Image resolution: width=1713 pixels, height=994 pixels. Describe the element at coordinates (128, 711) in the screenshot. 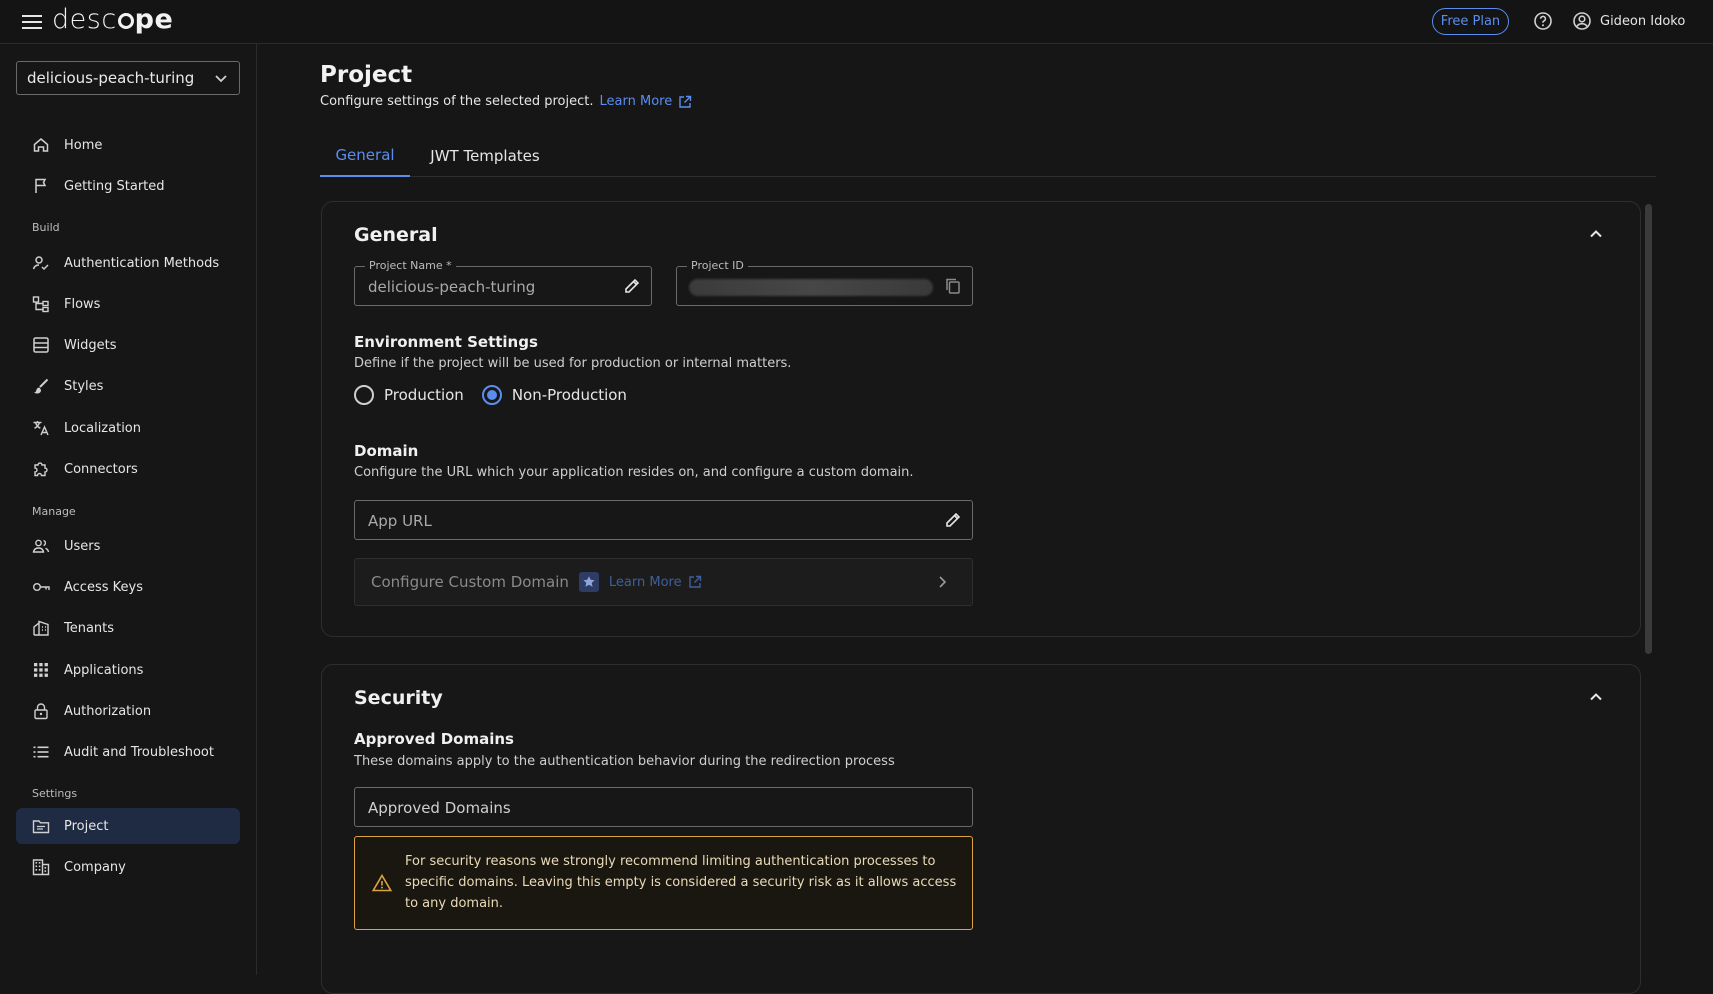

I see `sidebar-item-authorization: Authorization` at that location.